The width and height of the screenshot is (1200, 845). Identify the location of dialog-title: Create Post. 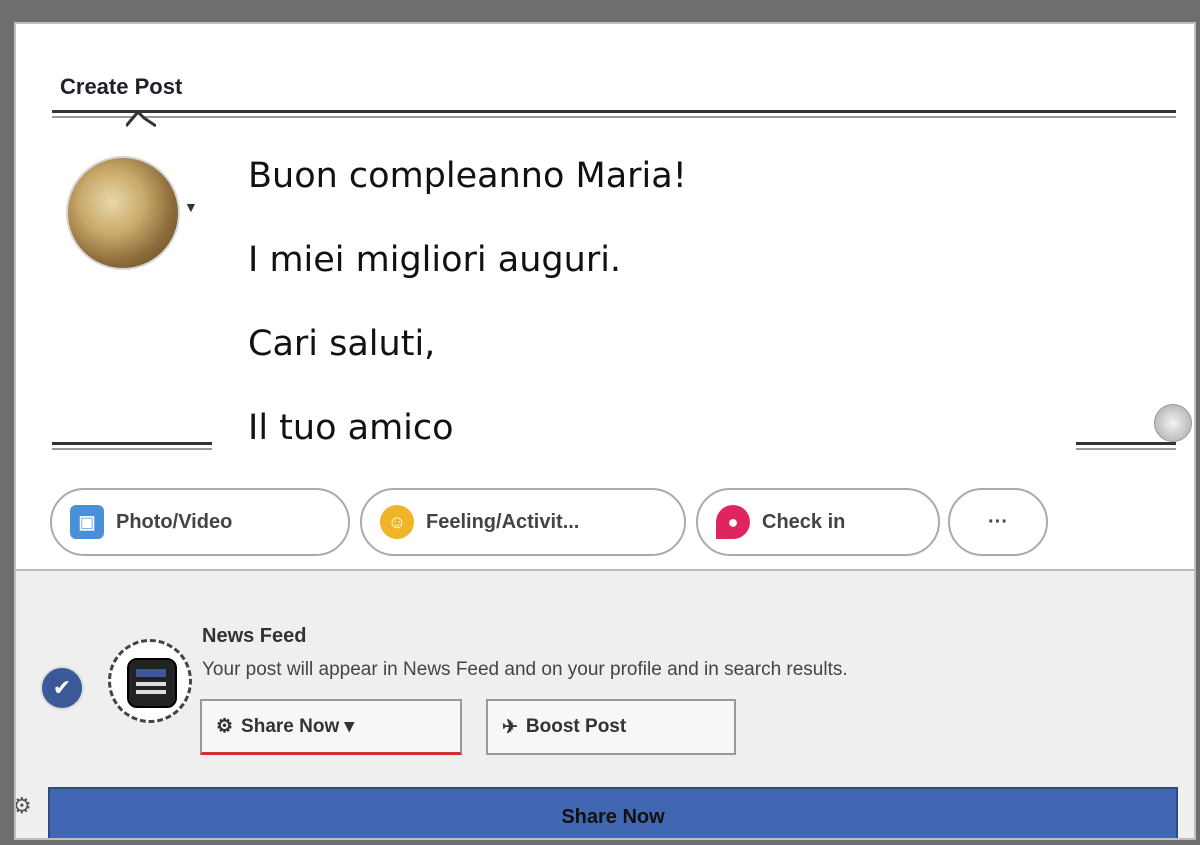
(121, 86).